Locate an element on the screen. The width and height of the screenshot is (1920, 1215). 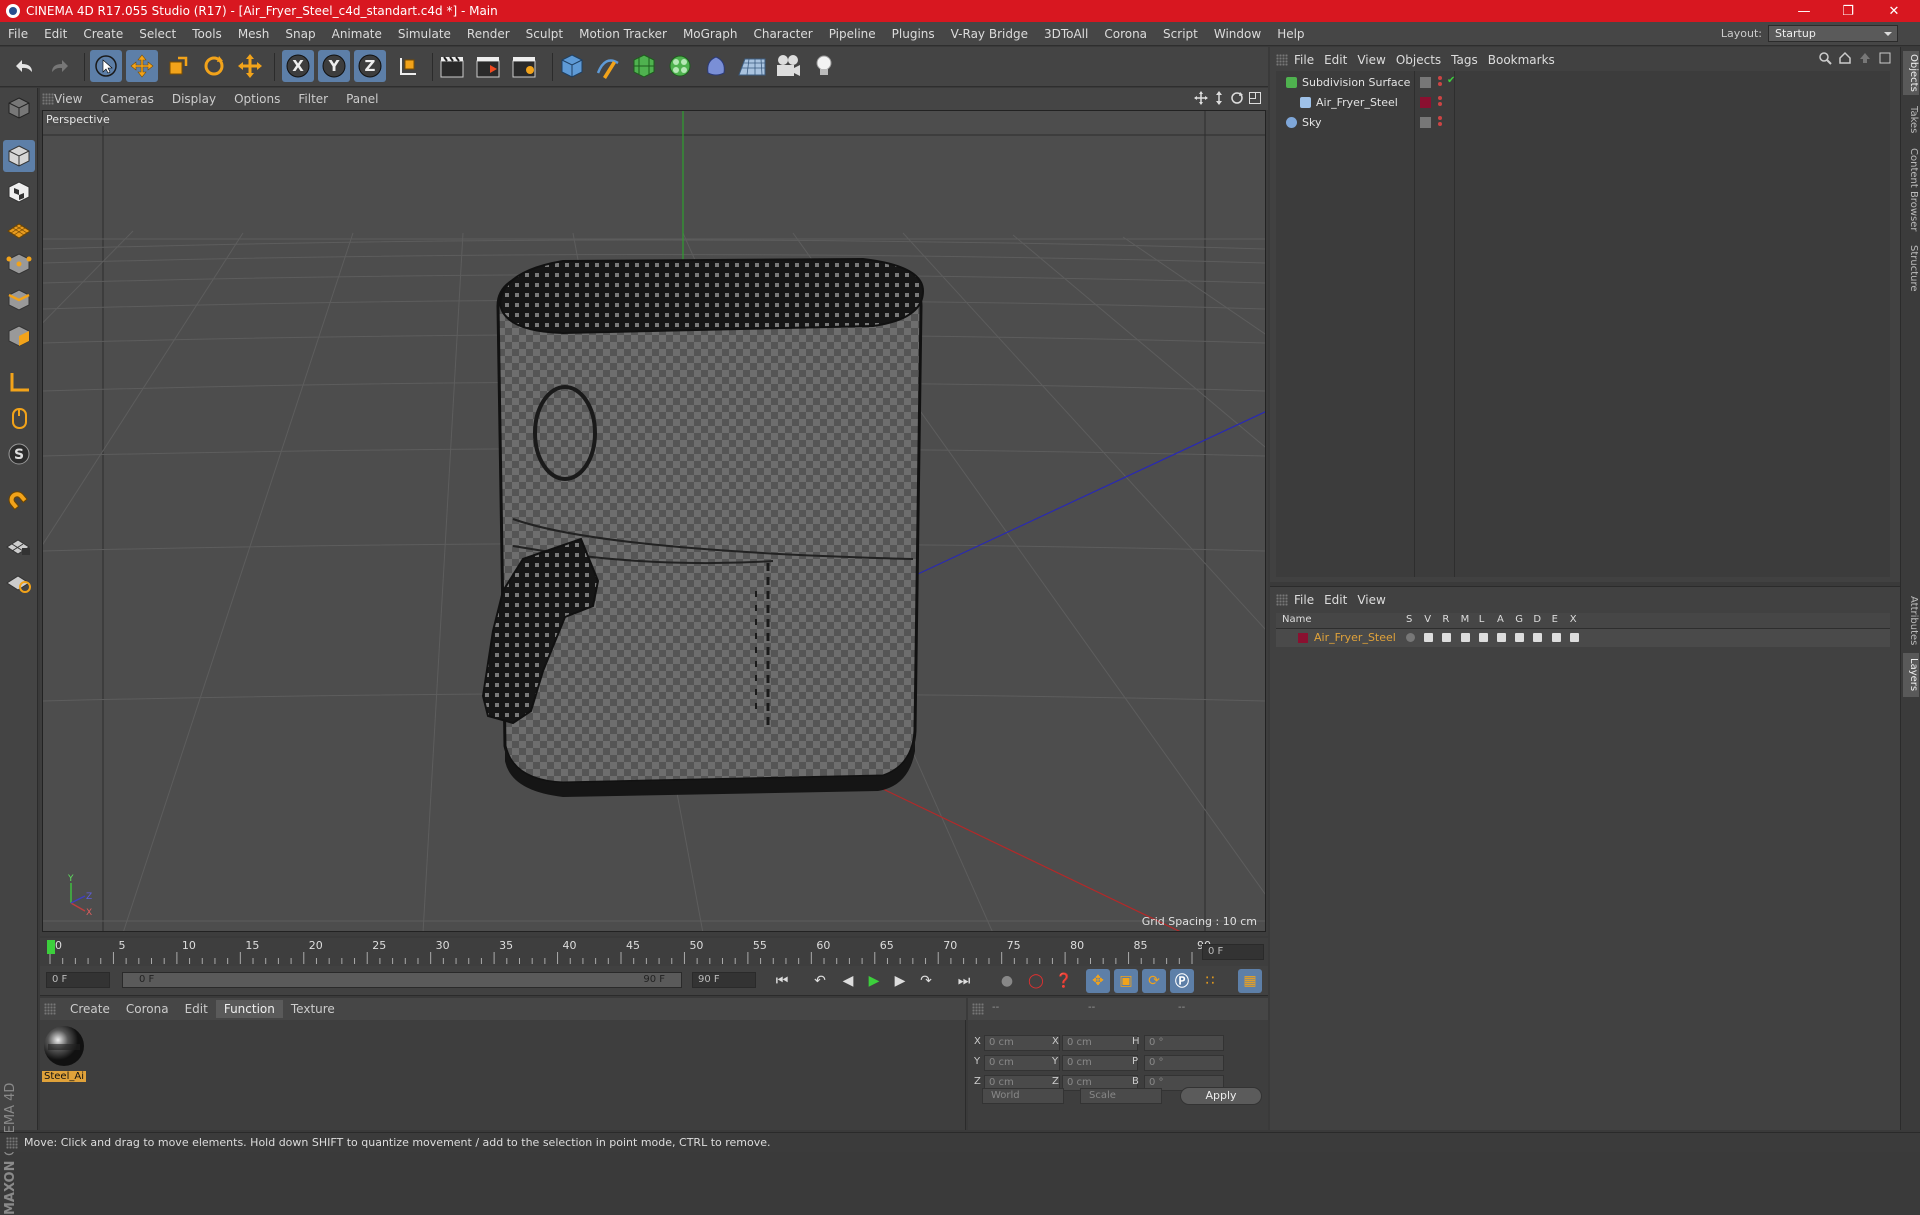
transform-tool is located at coordinates (250, 66).